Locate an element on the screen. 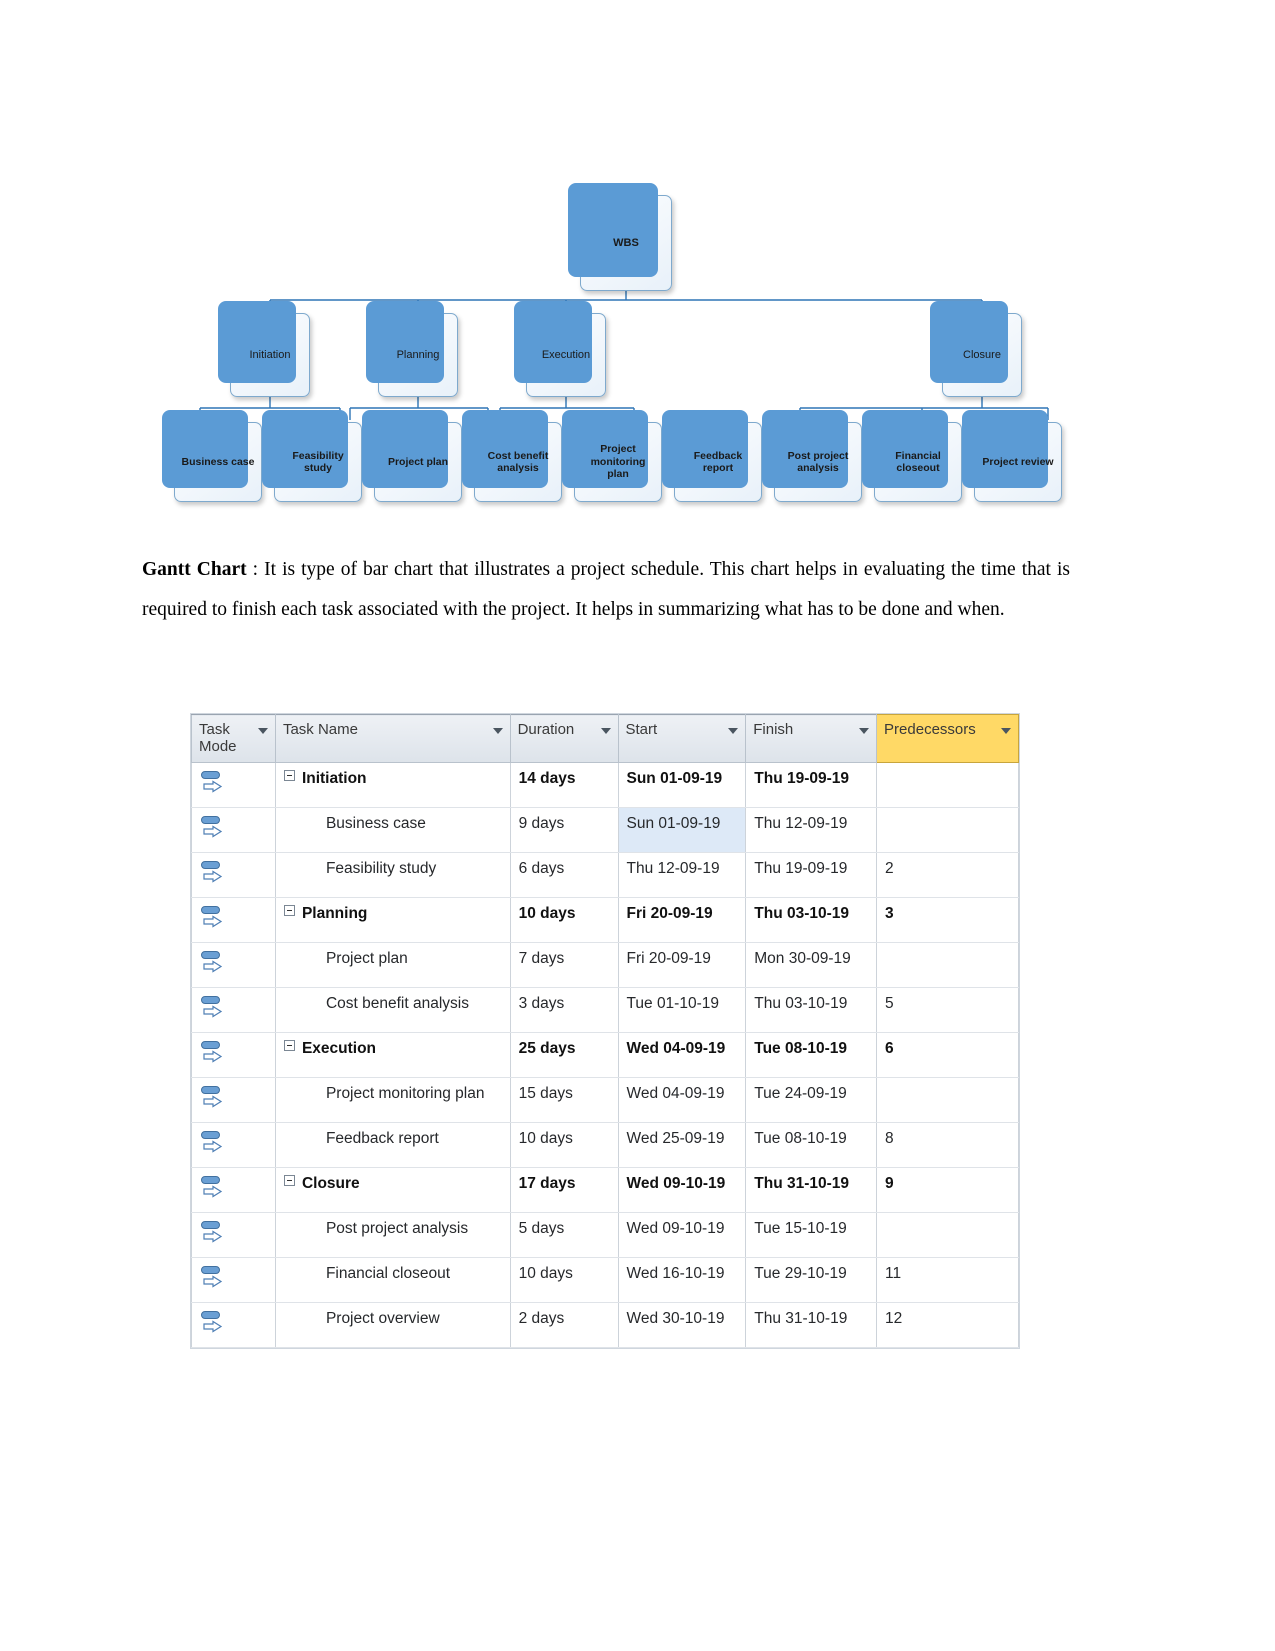 The image size is (1275, 1651). cell-duration: 7 days is located at coordinates (564, 965).